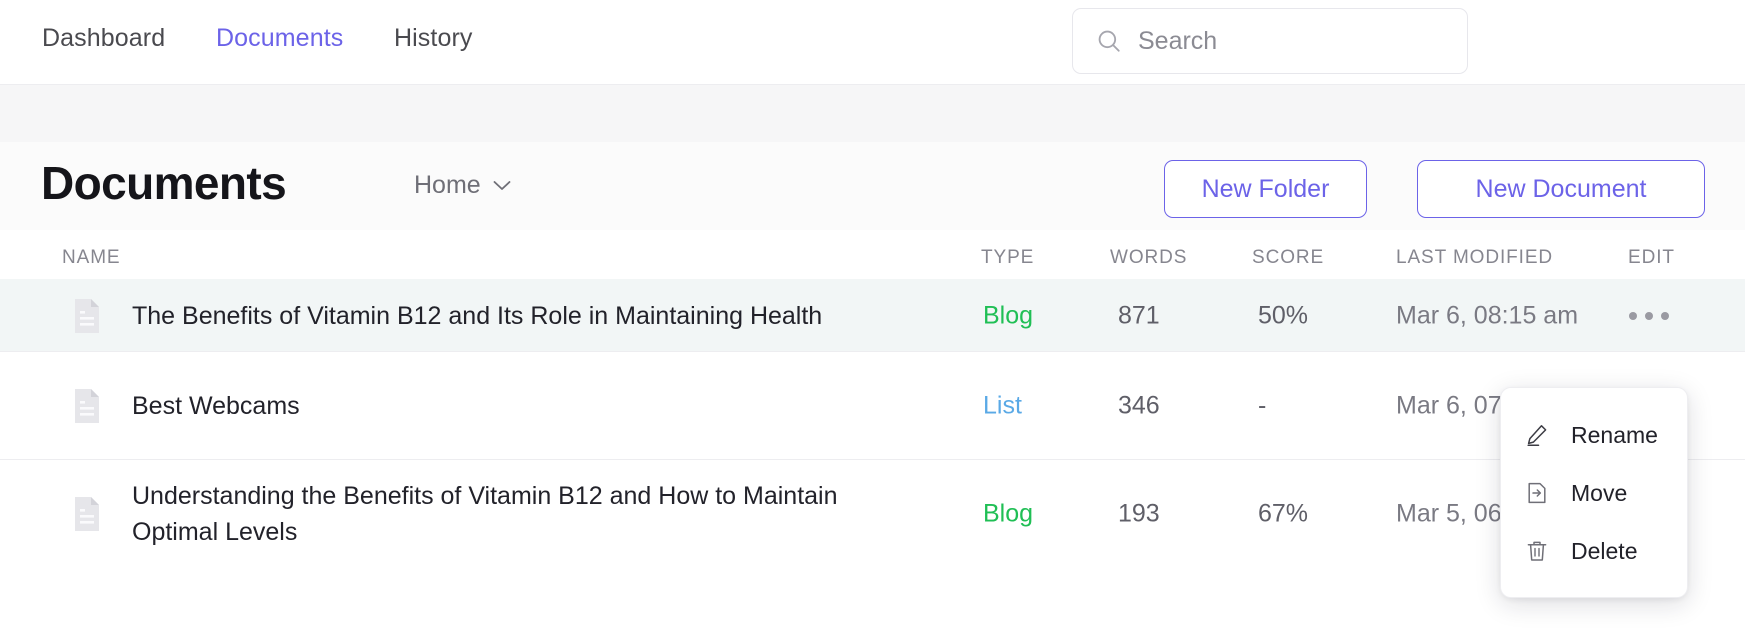  I want to click on document-words: 871, so click(1139, 315).